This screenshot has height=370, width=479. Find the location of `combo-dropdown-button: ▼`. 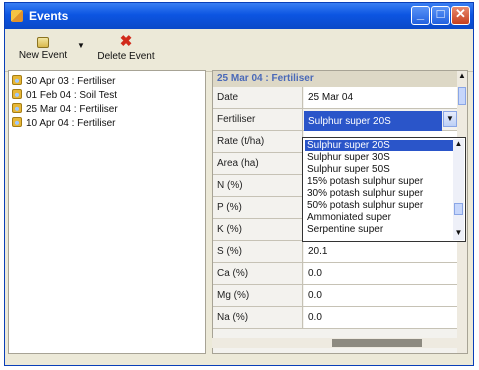

combo-dropdown-button: ▼ is located at coordinates (450, 119).